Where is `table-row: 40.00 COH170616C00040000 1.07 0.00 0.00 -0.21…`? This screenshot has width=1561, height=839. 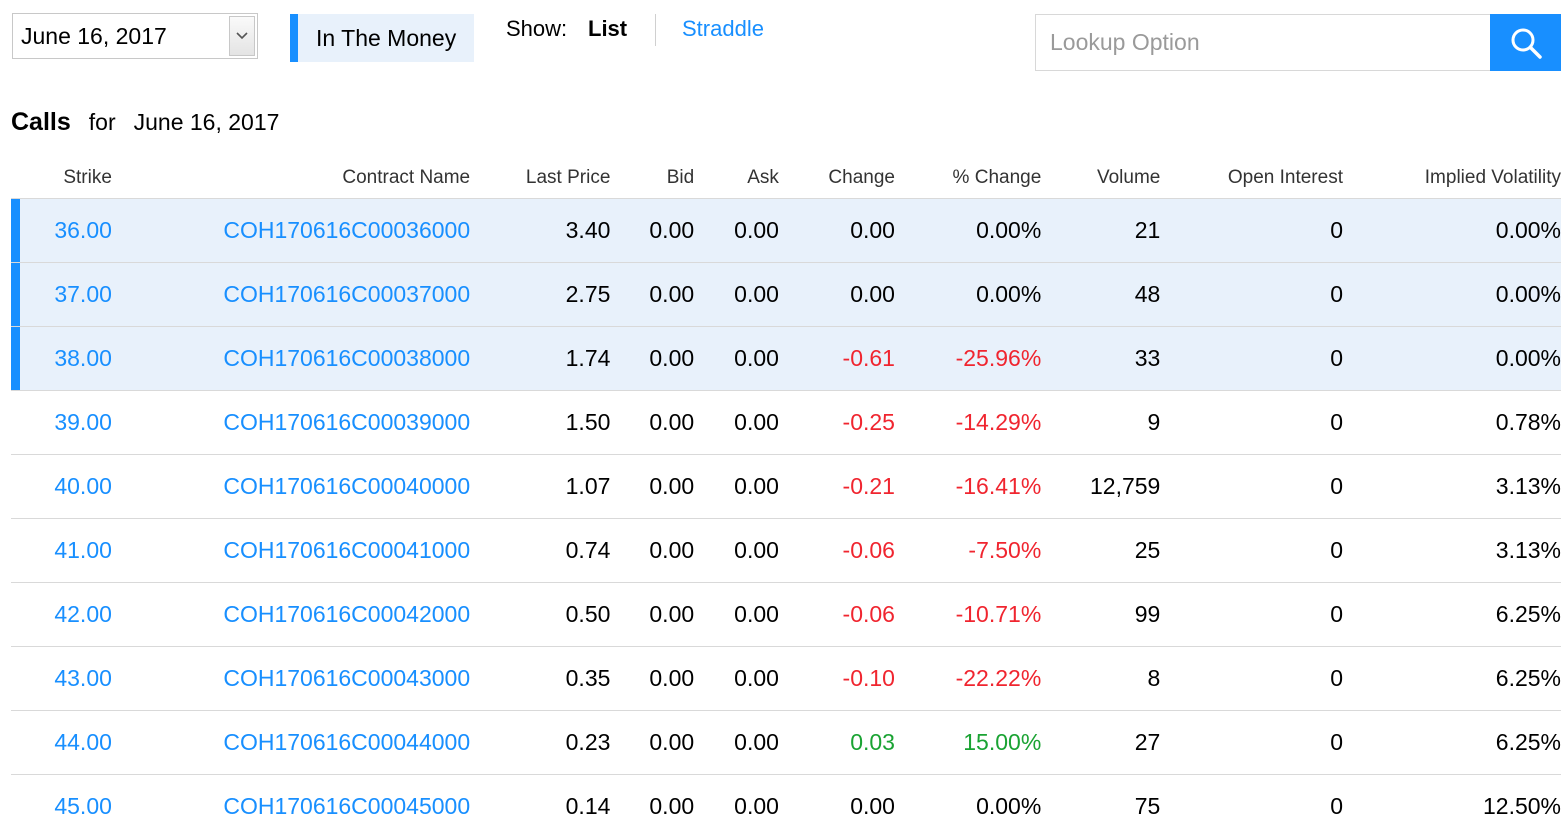
table-row: 40.00 COH170616C00040000 1.07 0.00 0.00 -0.21… is located at coordinates (786, 486).